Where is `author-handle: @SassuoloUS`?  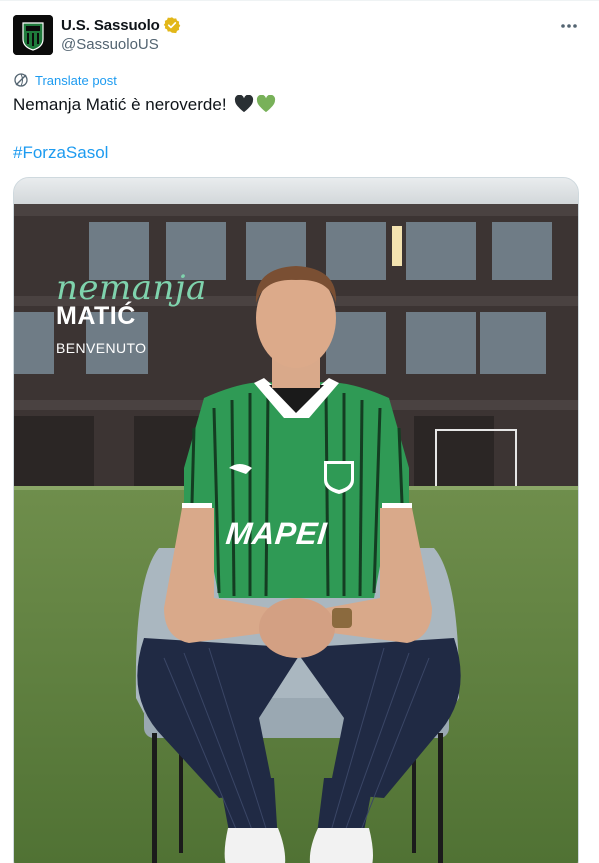
author-handle: @SassuoloUS is located at coordinates (121, 44).